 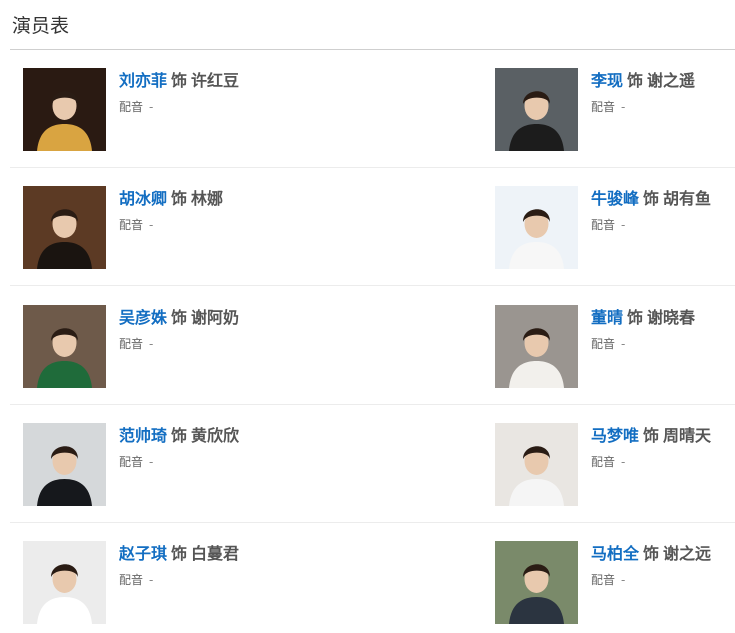 What do you see at coordinates (143, 553) in the screenshot?
I see `actor-name-link: 赵子琪` at bounding box center [143, 553].